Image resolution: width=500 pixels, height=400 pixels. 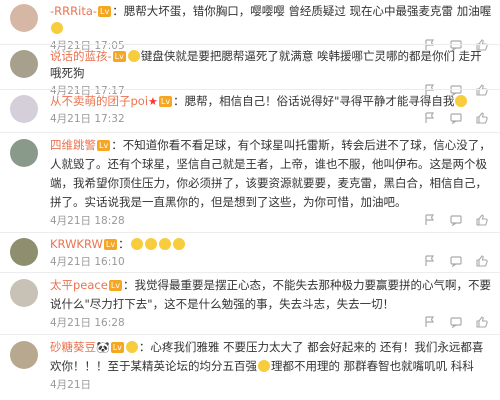 What do you see at coordinates (71, 385) in the screenshot?
I see `comment-date: 4月21日` at bounding box center [71, 385].